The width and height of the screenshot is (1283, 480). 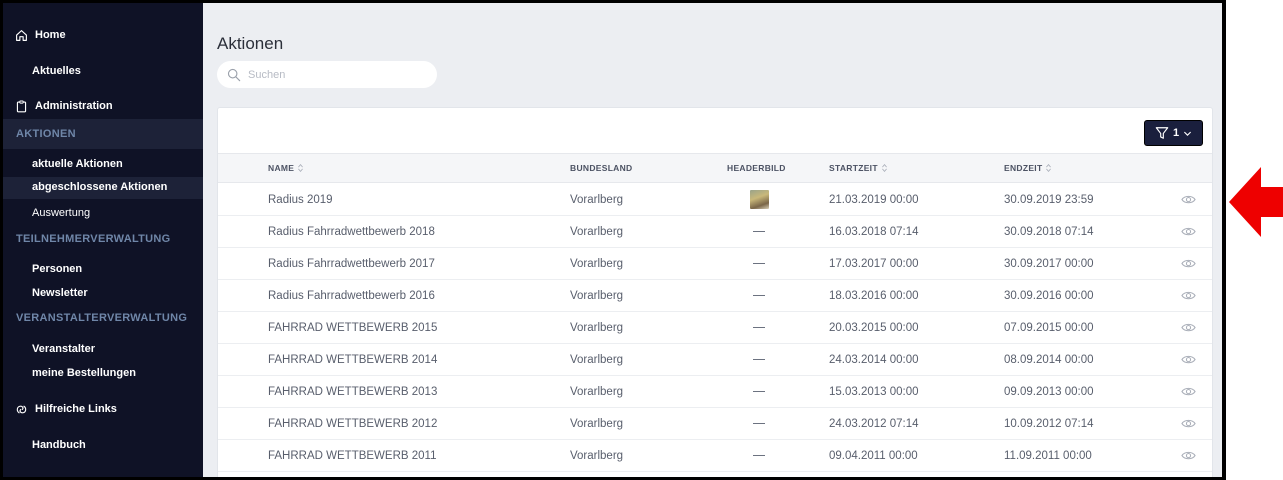 I want to click on column-header-label: ENDZEIT, so click(x=1023, y=168).